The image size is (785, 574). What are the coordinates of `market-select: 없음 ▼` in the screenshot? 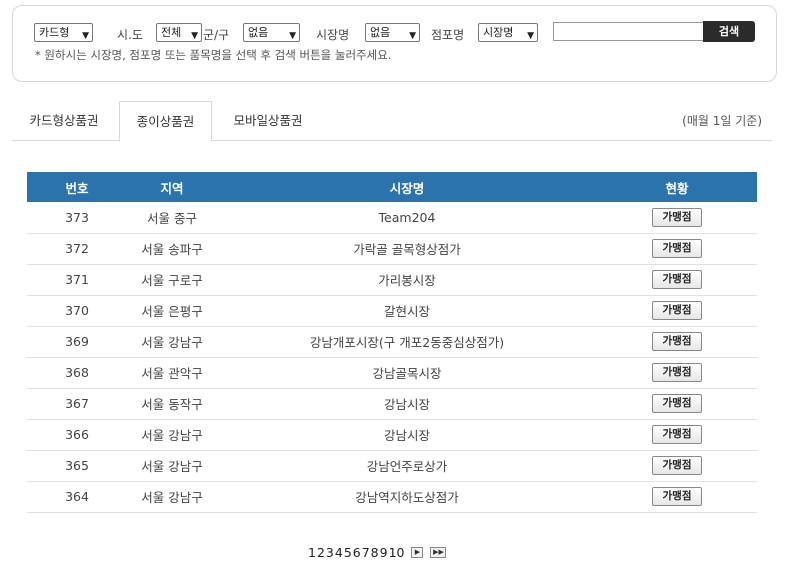 It's located at (392, 32).